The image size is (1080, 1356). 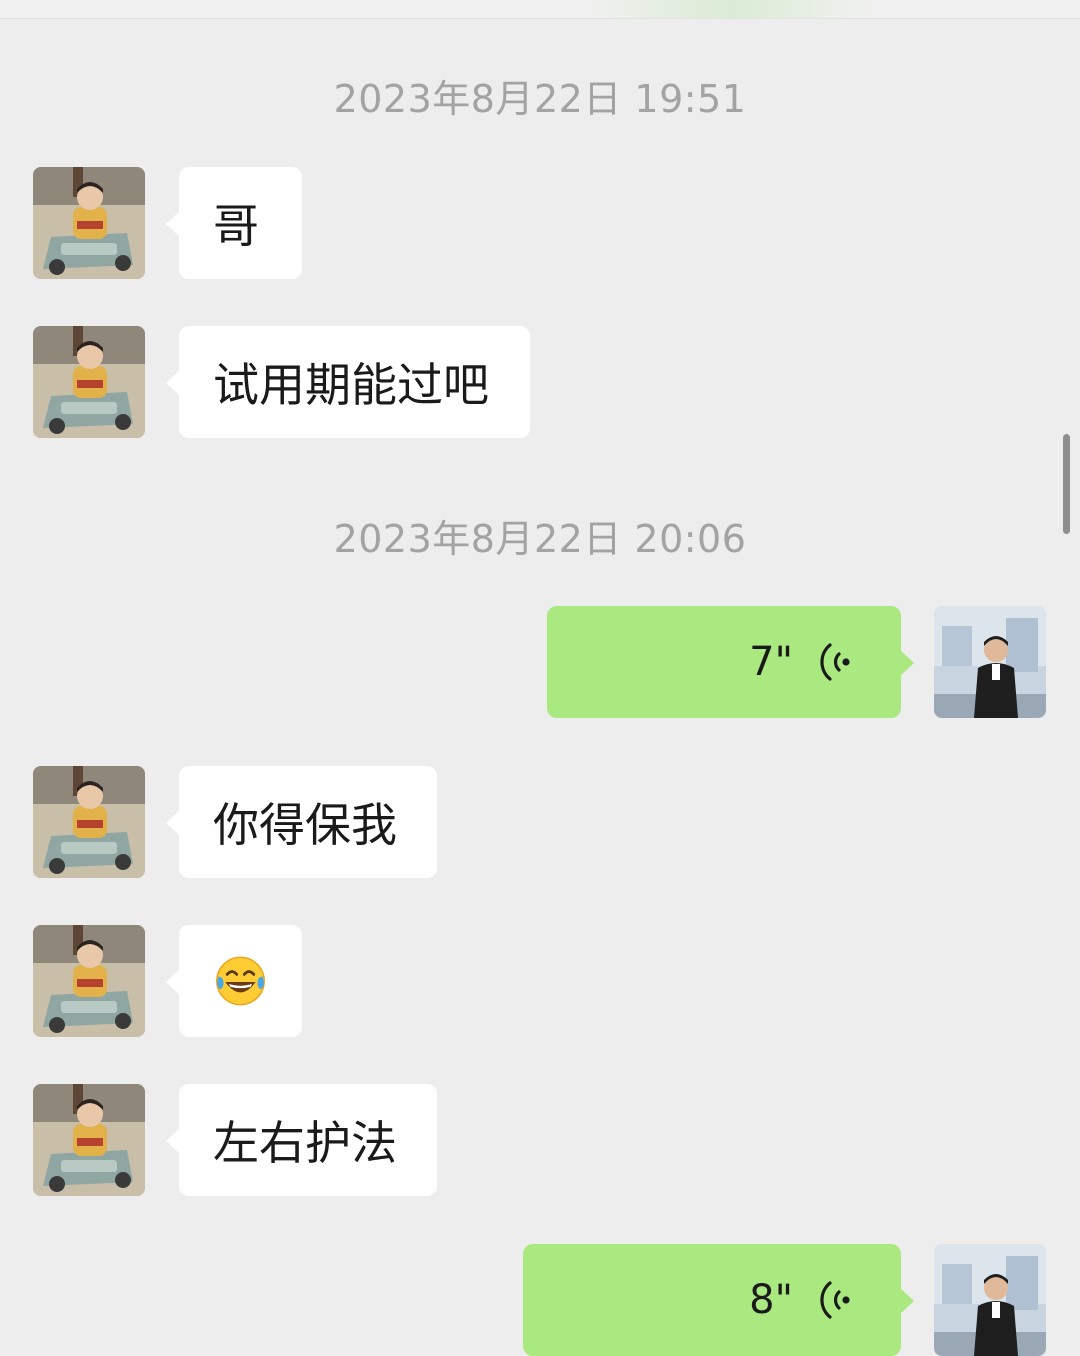 What do you see at coordinates (305, 1143) in the screenshot?
I see `message-text: 左右护法` at bounding box center [305, 1143].